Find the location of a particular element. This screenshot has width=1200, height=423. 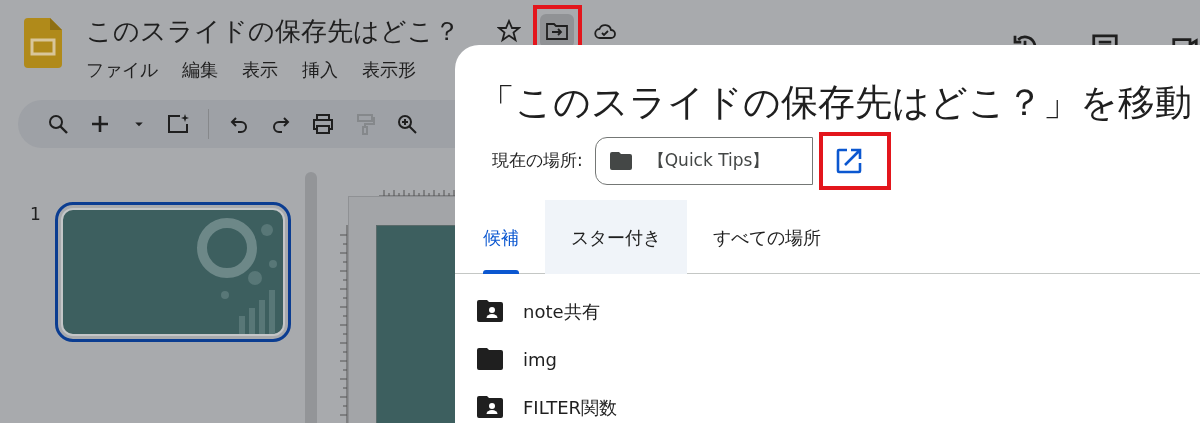

new-slide-icon is located at coordinates (178, 124).